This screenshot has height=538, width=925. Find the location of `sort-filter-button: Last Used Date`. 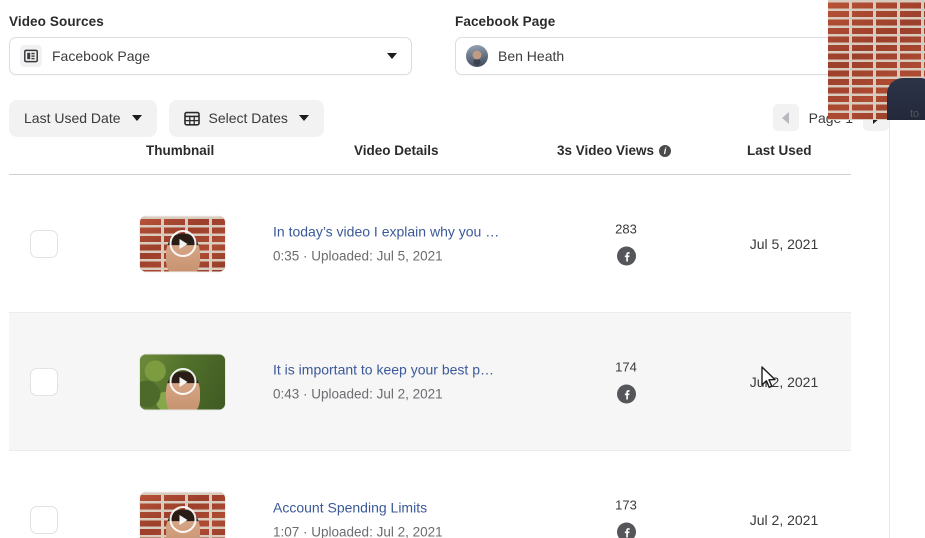

sort-filter-button: Last Used Date is located at coordinates (83, 118).